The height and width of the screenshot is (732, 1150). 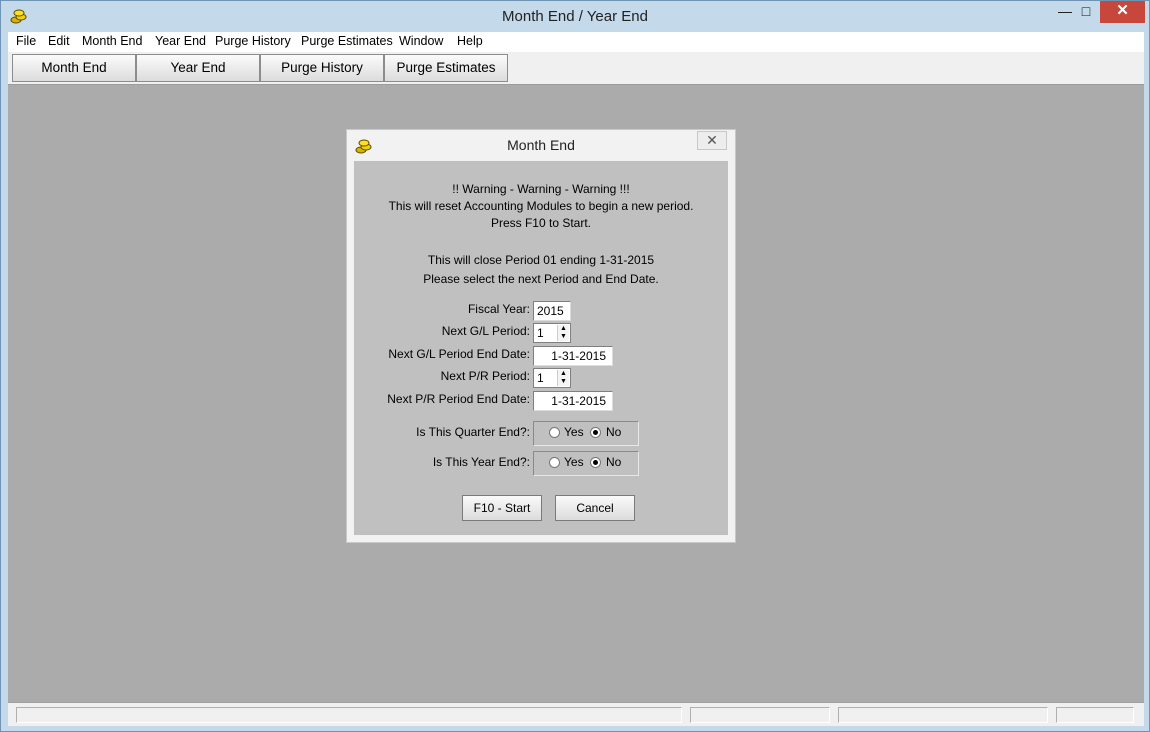 I want to click on next-gl-period-value: 1, so click(x=540, y=333).